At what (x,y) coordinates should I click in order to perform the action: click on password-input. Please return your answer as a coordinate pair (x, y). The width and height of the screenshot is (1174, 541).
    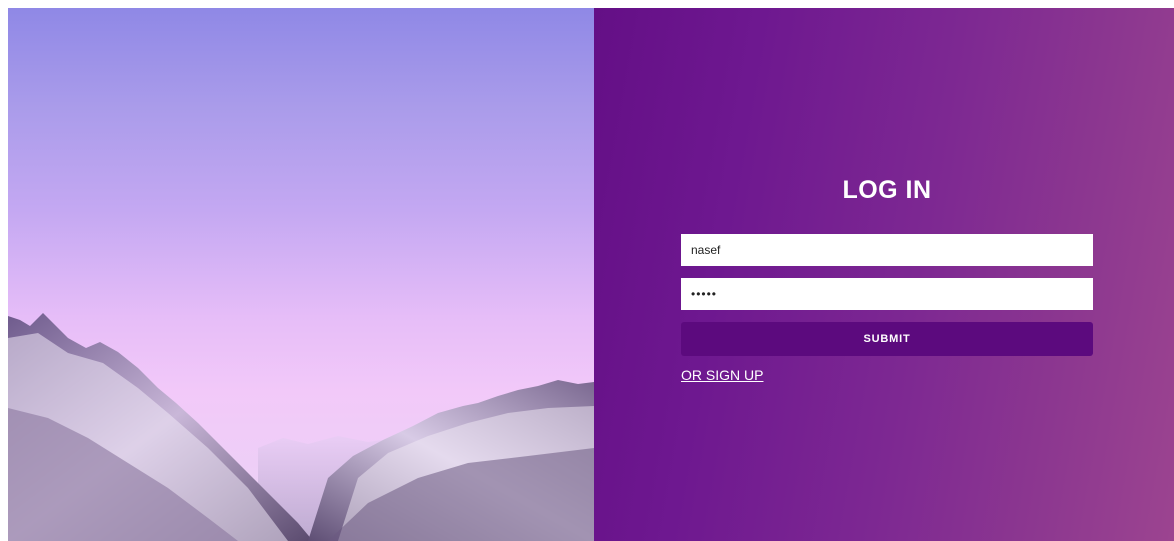
    Looking at the image, I should click on (887, 294).